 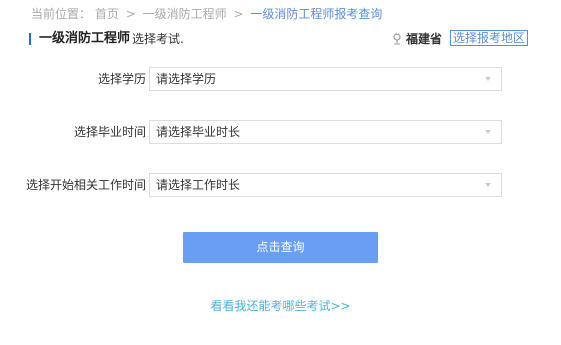 What do you see at coordinates (186, 79) in the screenshot?
I see `education-select-value: 请选择学历` at bounding box center [186, 79].